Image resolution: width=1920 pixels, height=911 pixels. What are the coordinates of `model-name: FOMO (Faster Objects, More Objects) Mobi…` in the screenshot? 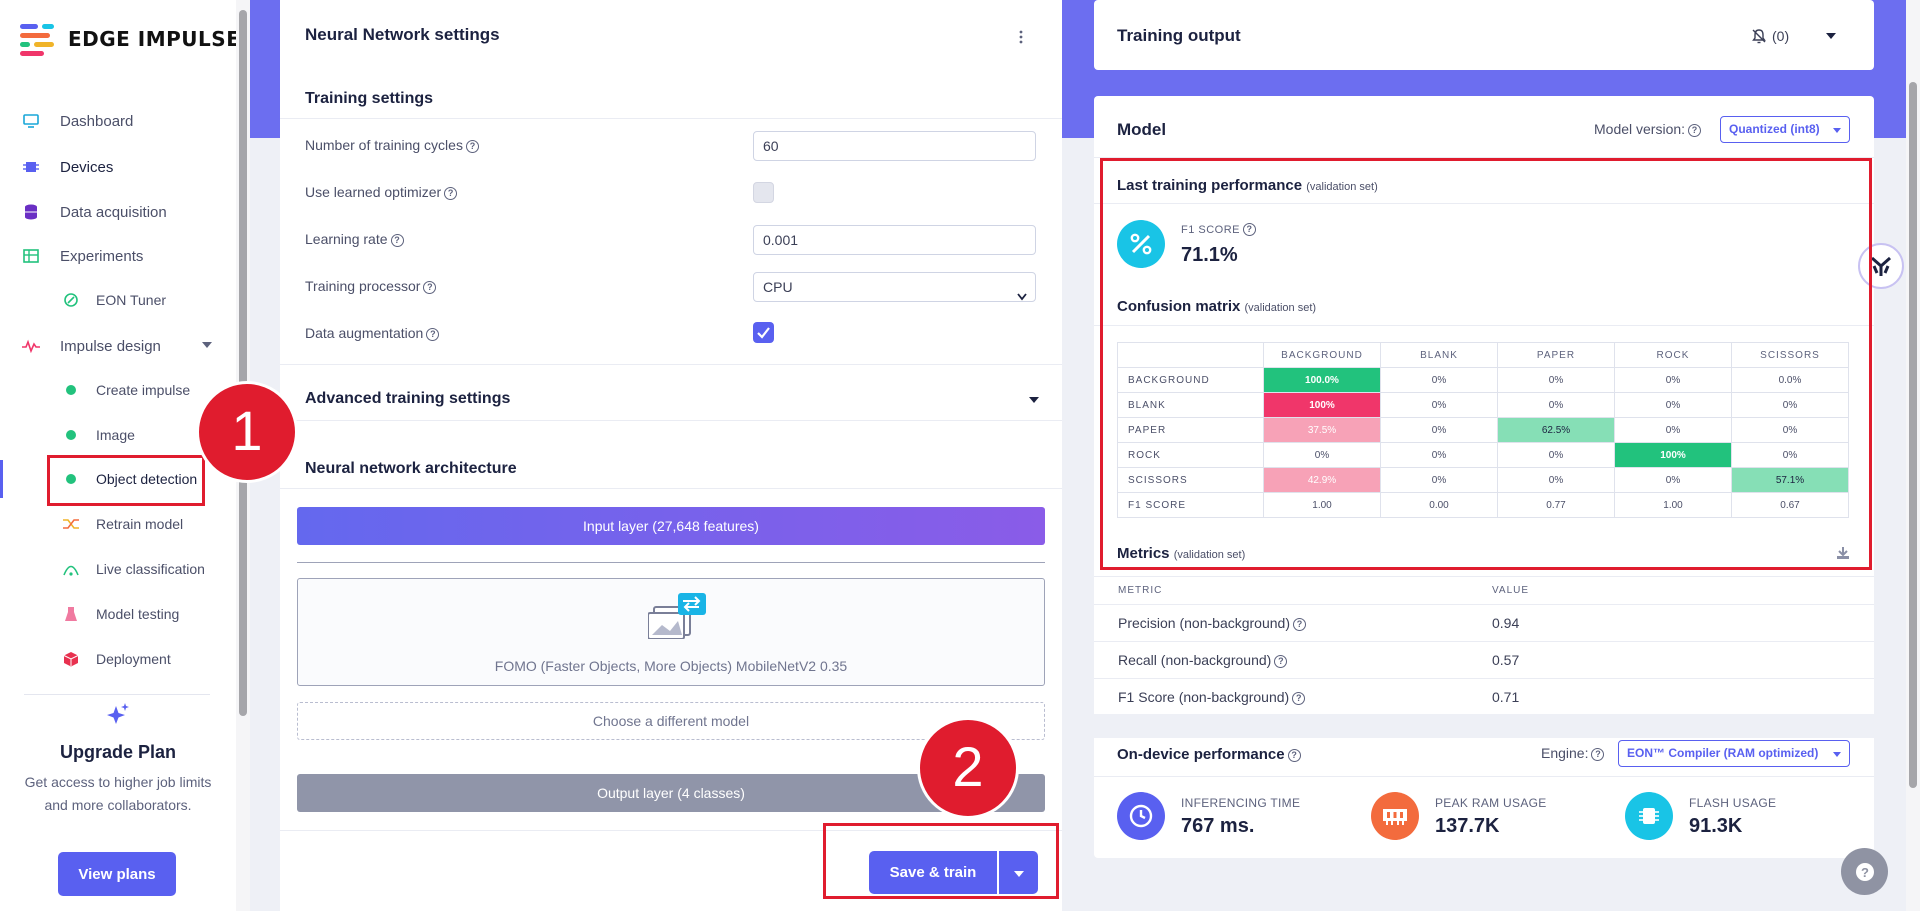 It's located at (671, 666).